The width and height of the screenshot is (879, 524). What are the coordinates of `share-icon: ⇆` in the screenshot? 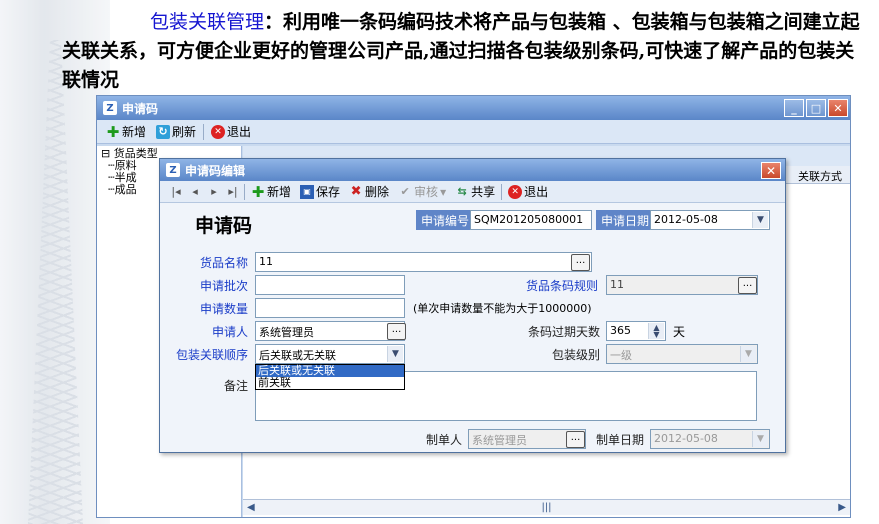 It's located at (462, 191).